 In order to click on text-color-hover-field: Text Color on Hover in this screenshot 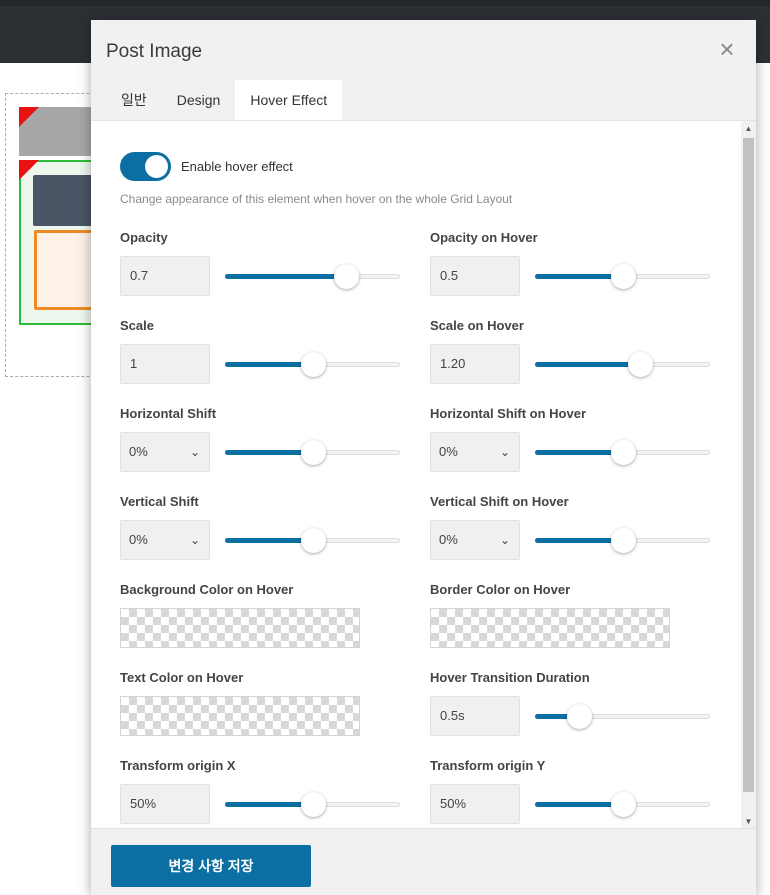, I will do `click(265, 706)`.